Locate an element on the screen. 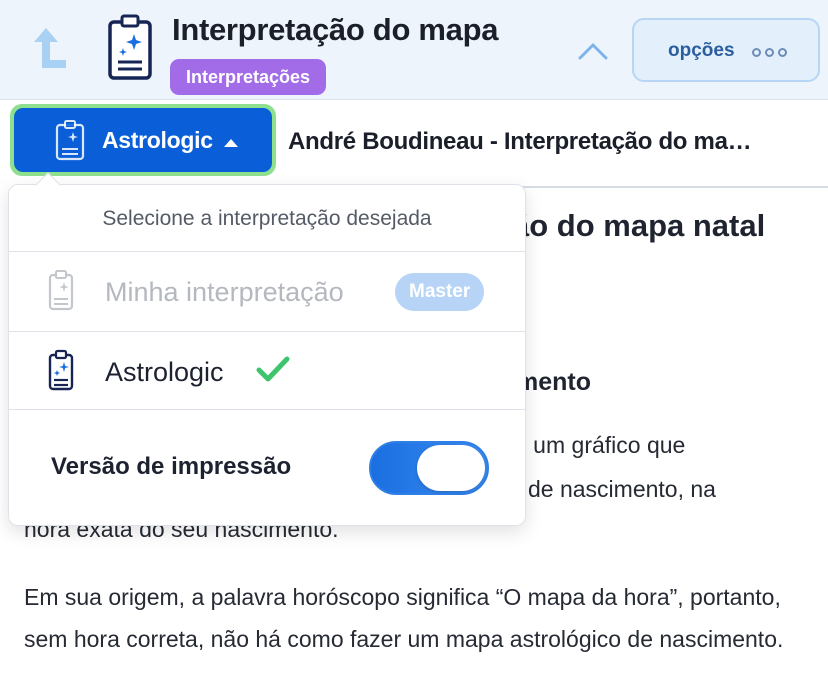  options-button: opções is located at coordinates (726, 50).